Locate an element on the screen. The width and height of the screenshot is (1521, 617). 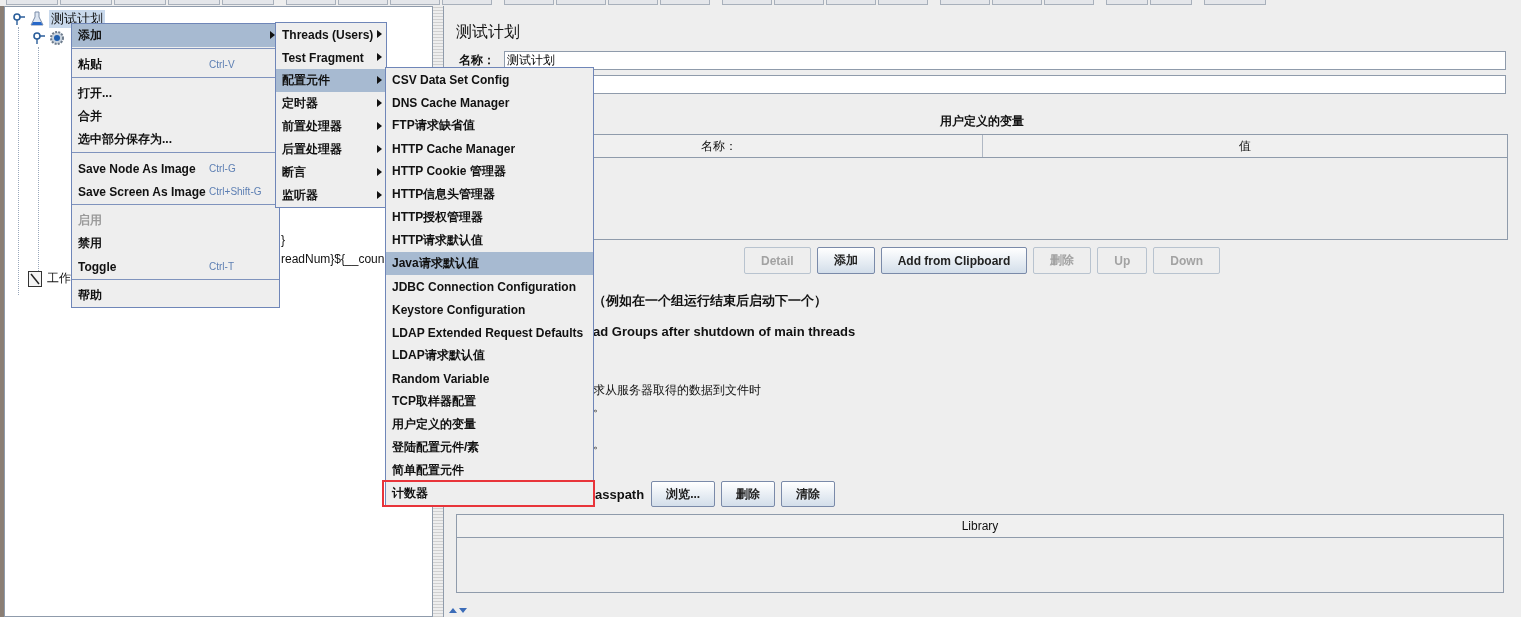
menu-item: Toggle Ctrl-T is located at coordinates (175, 266).